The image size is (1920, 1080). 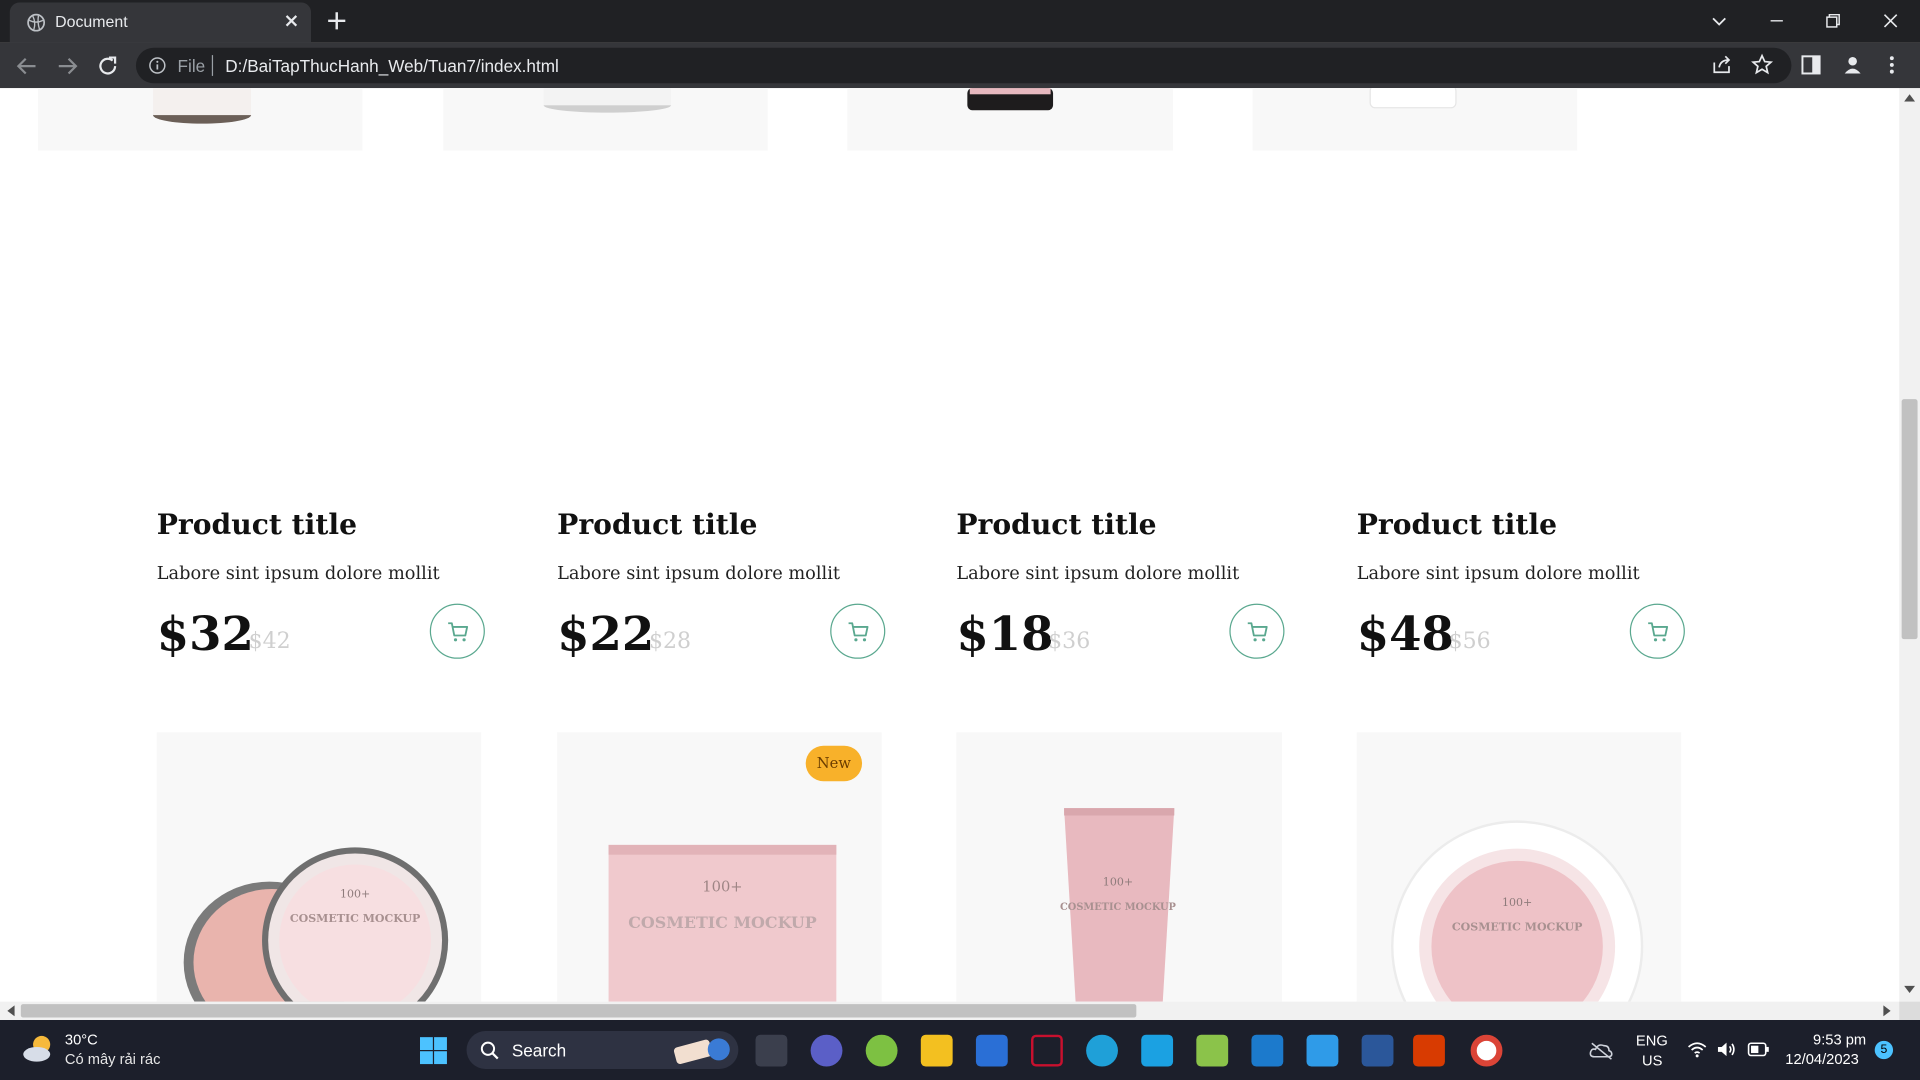 I want to click on jar-image: 100+ COSMETIC MOCKUP, so click(x=316, y=924).